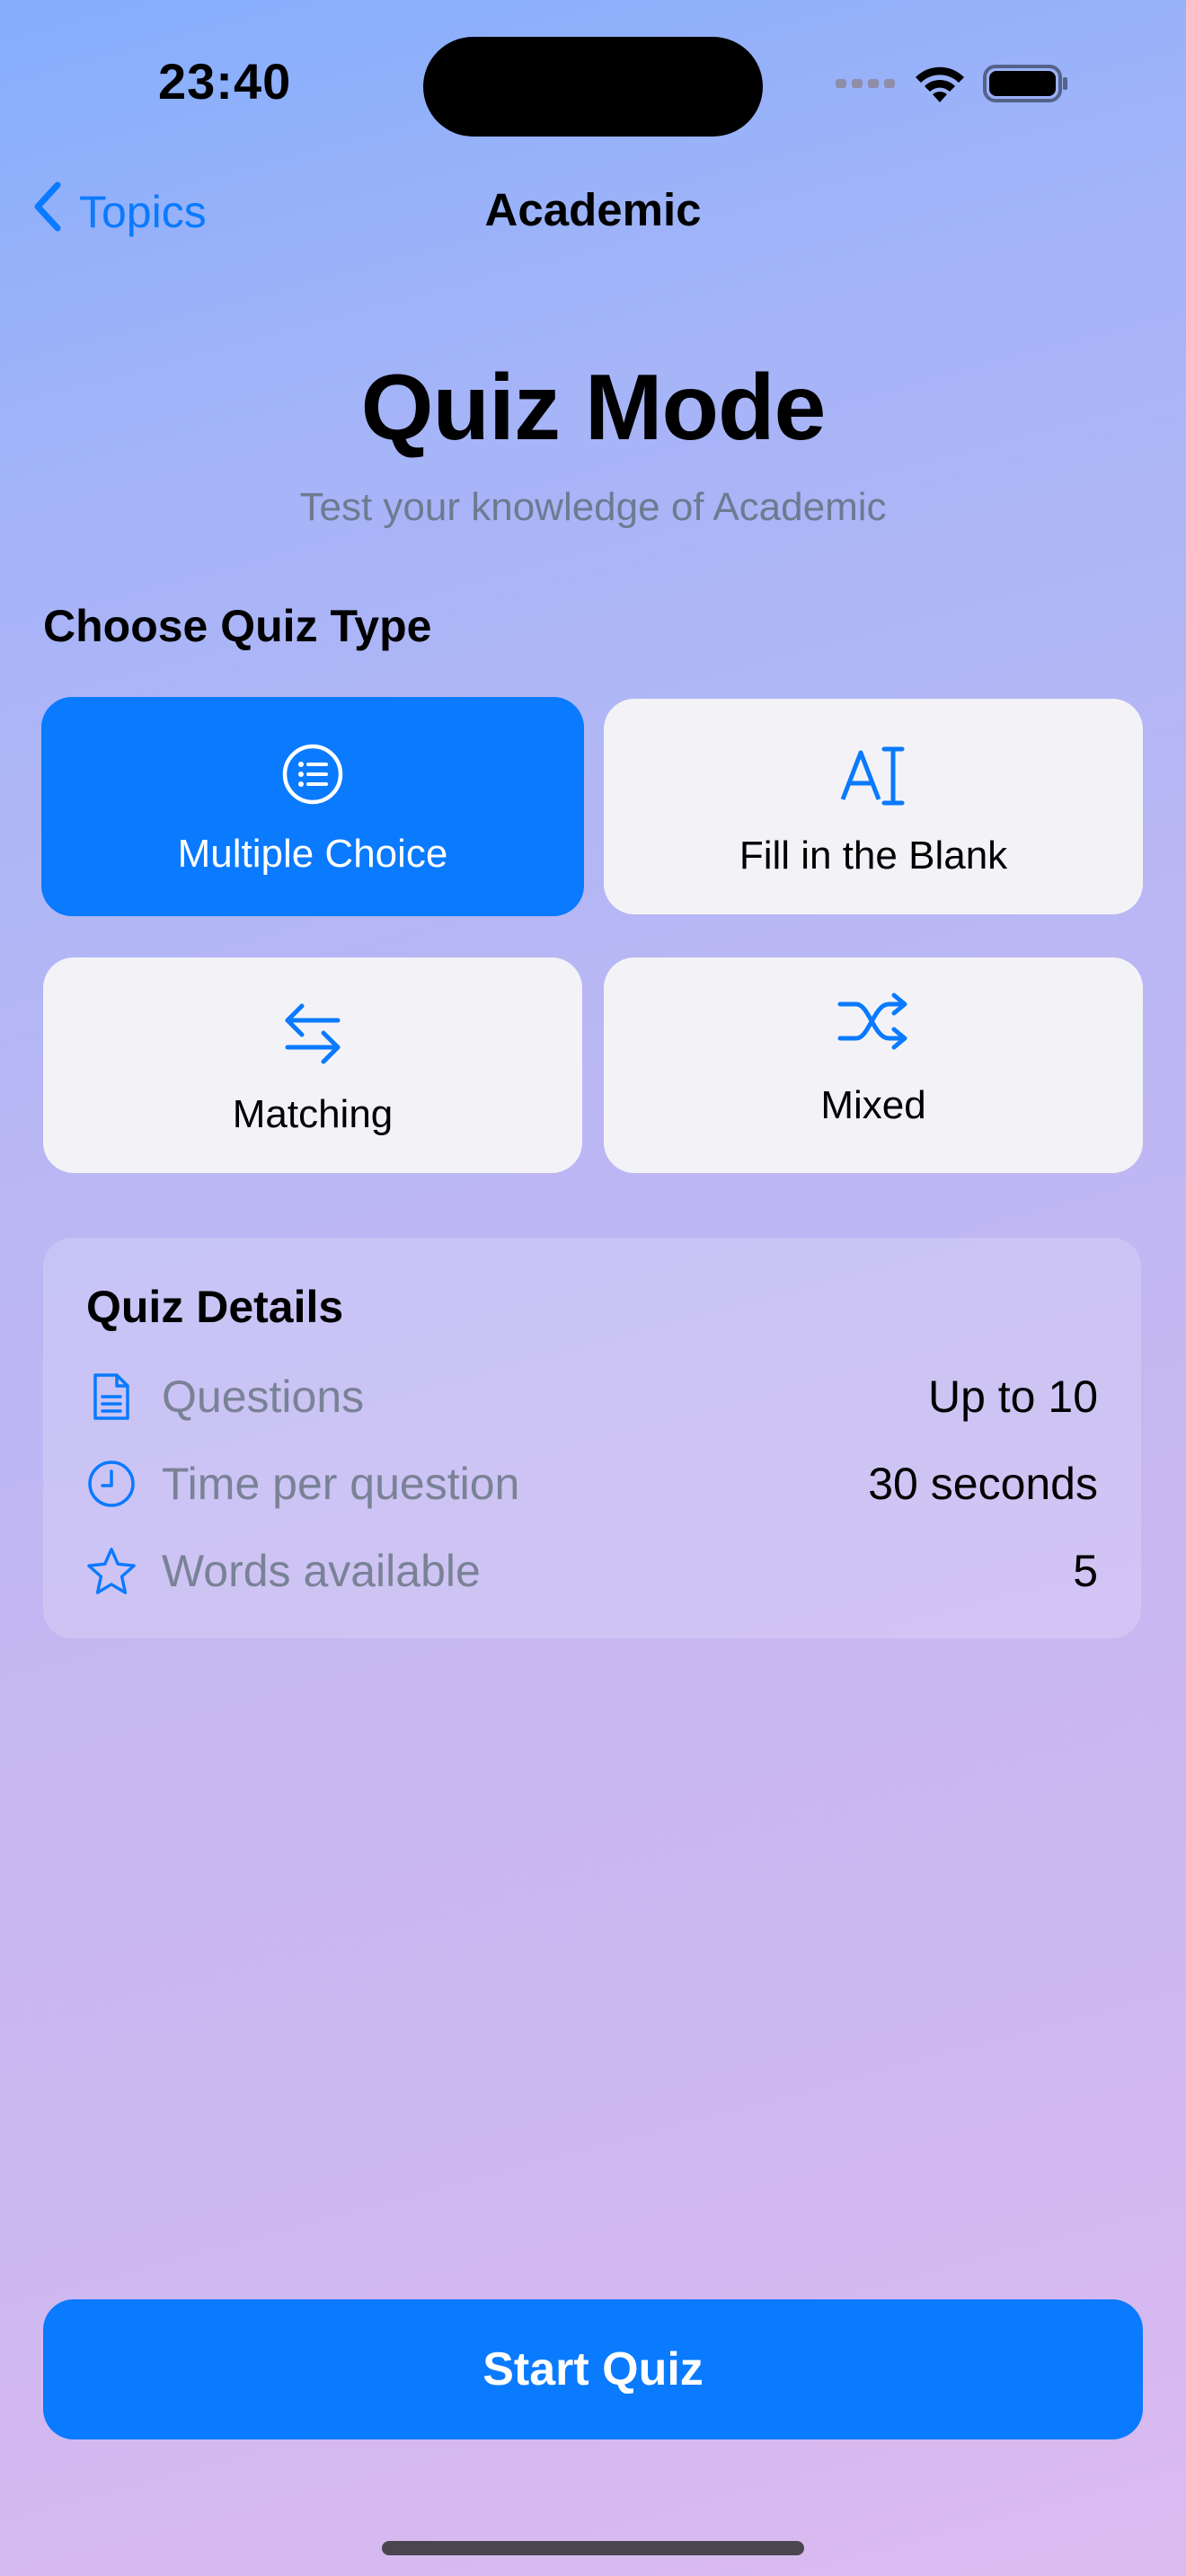  I want to click on nav-title: Academic, so click(593, 209).